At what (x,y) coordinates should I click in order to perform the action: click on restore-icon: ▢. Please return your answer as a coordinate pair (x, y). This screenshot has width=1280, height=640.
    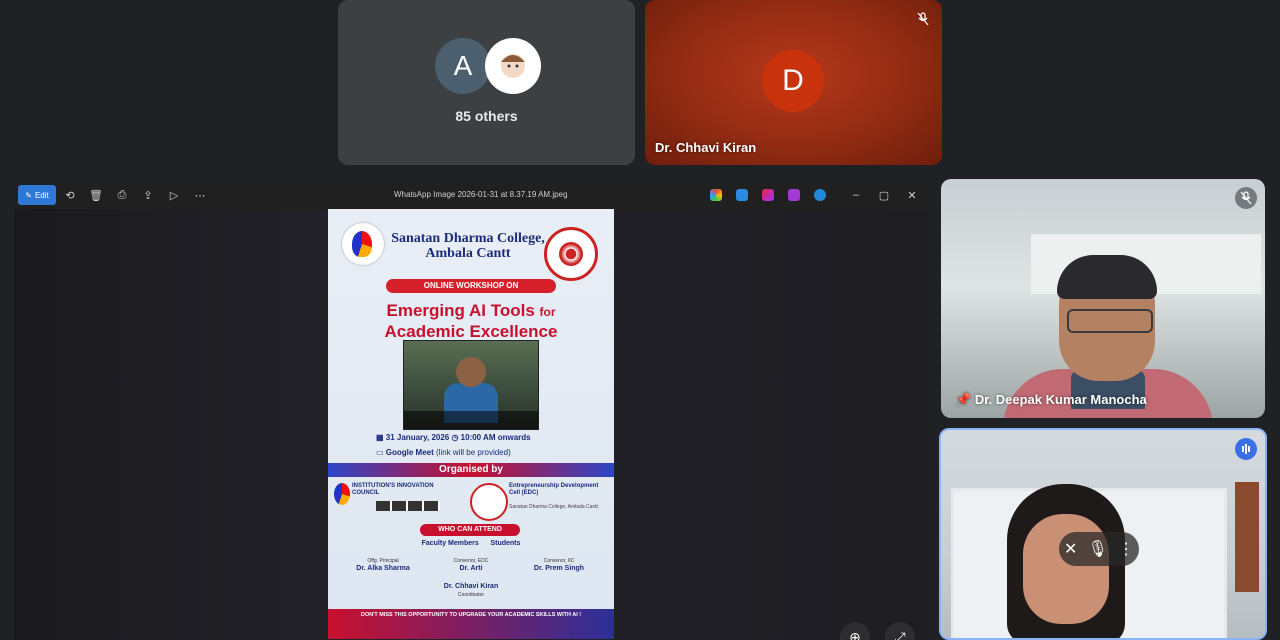
    Looking at the image, I should click on (884, 195).